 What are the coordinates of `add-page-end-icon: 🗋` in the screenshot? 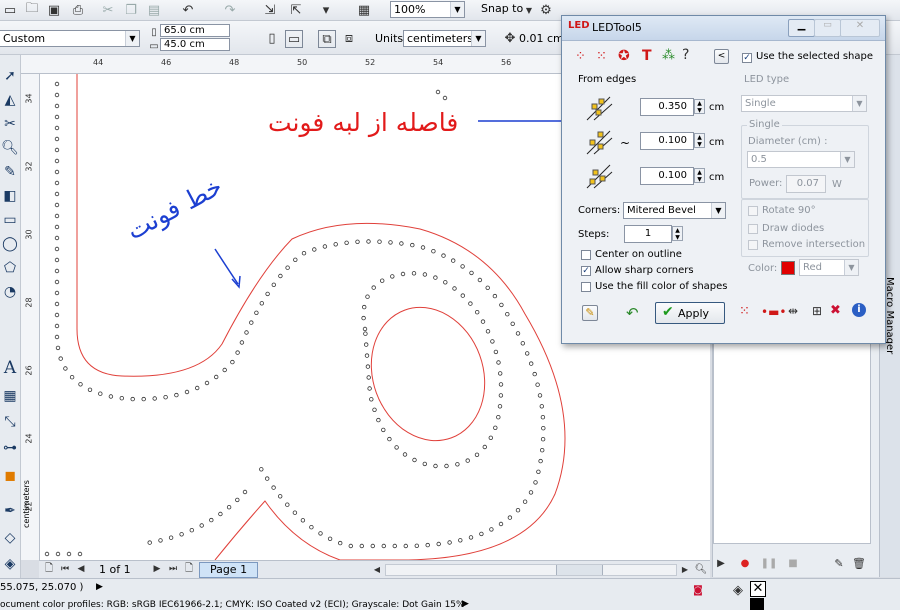 It's located at (189, 569).